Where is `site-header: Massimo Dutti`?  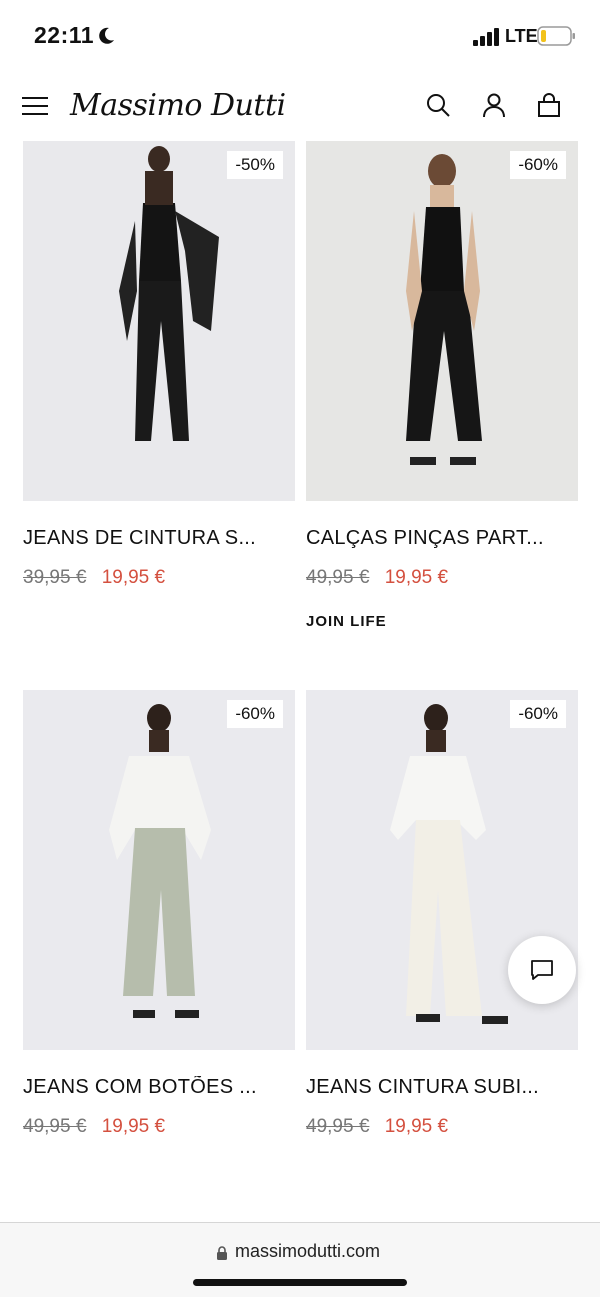 site-header: Massimo Dutti is located at coordinates (300, 106).